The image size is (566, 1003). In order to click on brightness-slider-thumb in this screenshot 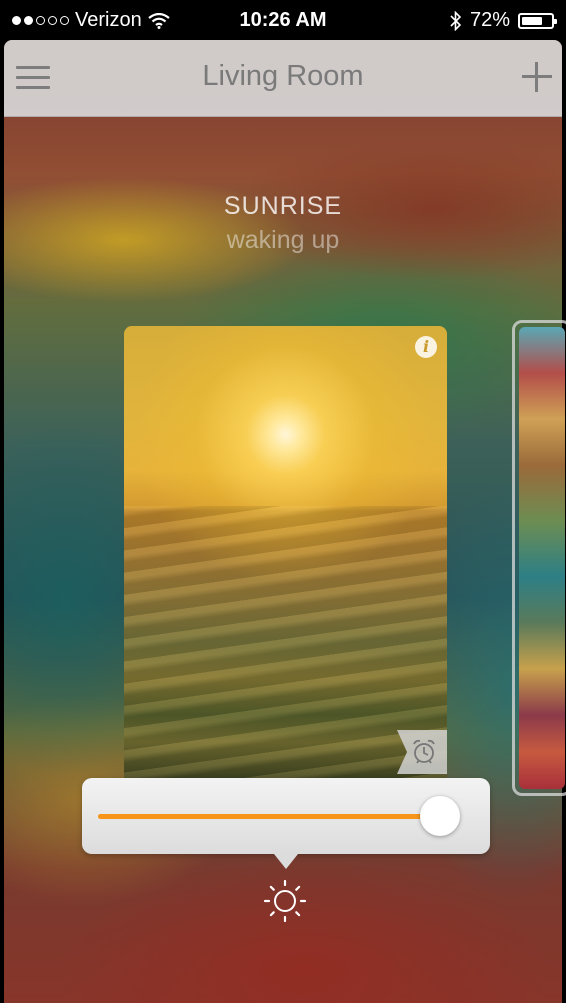, I will do `click(440, 816)`.